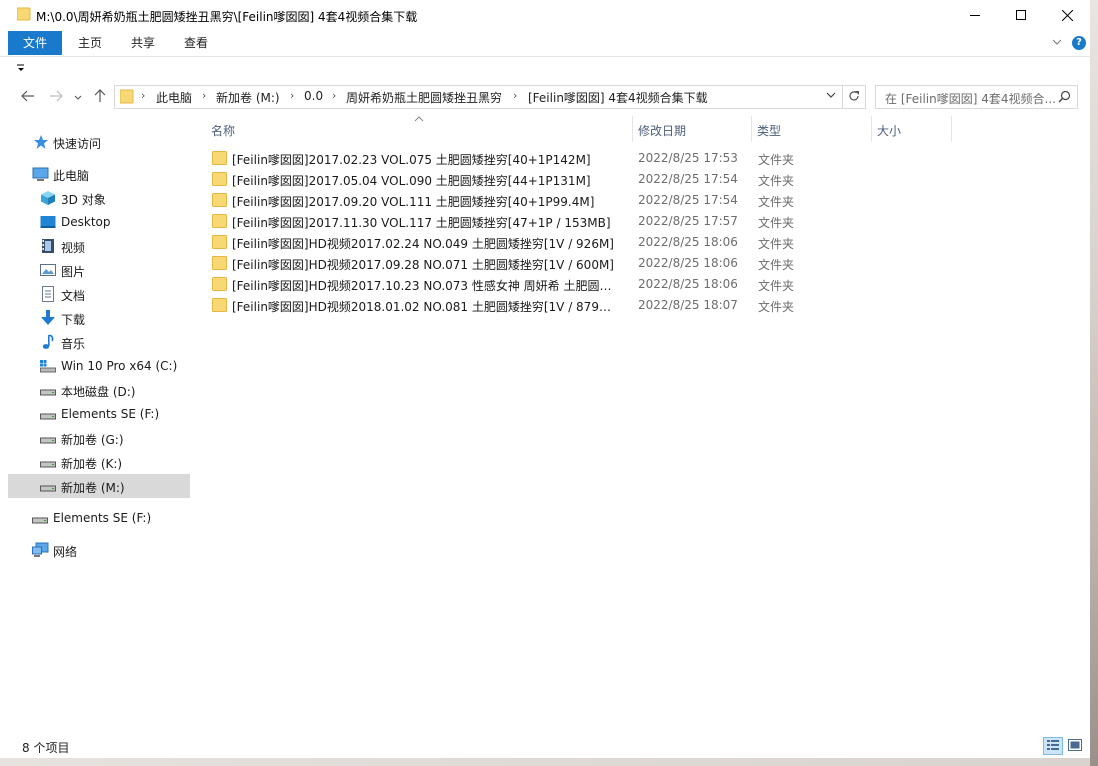 This screenshot has height=766, width=1098. Describe the element at coordinates (99, 174) in the screenshot. I see `sidebar-item-this-pc: 此电脑` at that location.